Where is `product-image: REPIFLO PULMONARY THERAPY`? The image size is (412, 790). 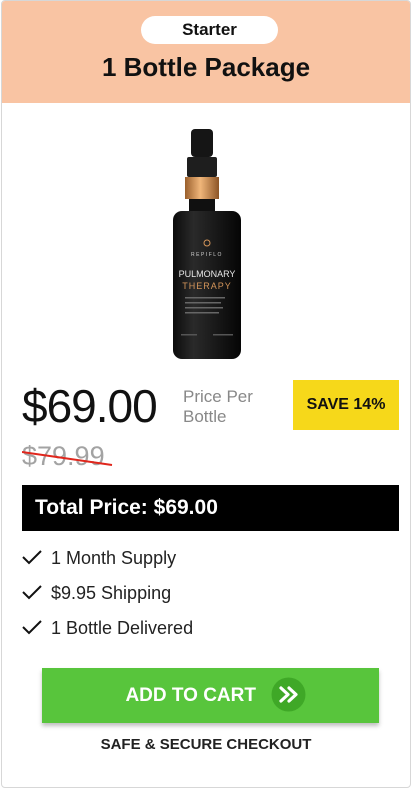 product-image: REPIFLO PULMONARY THERAPY is located at coordinates (207, 245).